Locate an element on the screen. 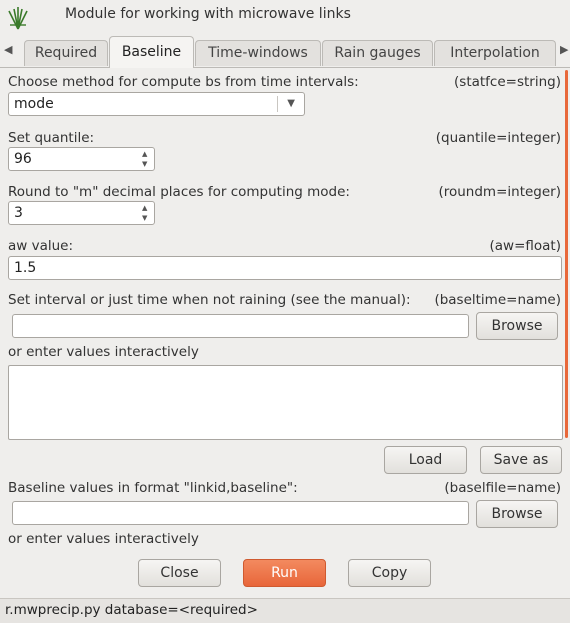 The width and height of the screenshot is (570, 623). close-button: Close is located at coordinates (179, 573).